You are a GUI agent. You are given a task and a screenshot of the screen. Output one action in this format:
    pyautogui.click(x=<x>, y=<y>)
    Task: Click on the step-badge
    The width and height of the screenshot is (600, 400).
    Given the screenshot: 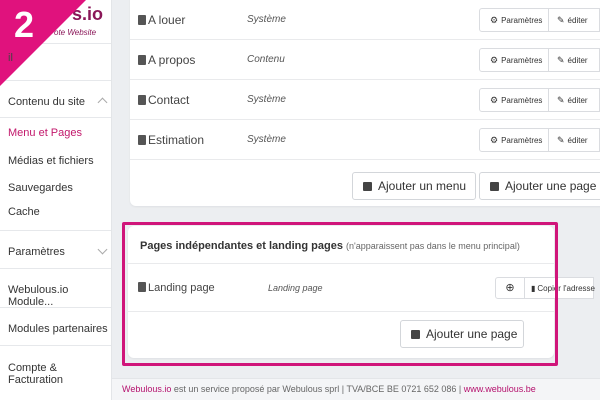 What is the action you would take?
    pyautogui.click(x=43, y=43)
    